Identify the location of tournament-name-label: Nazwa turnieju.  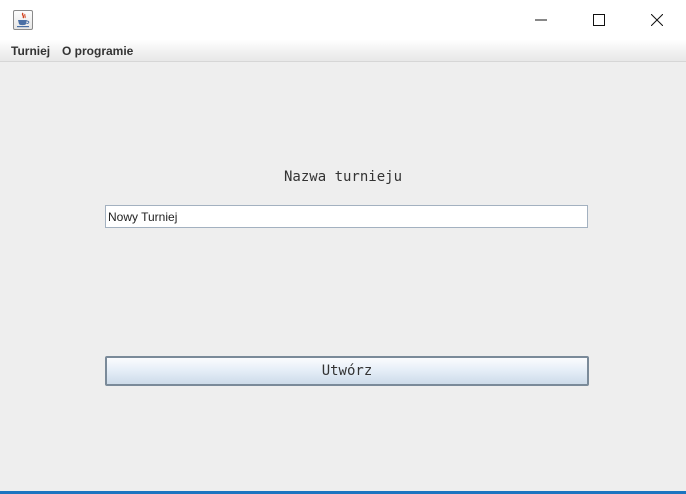
(343, 177).